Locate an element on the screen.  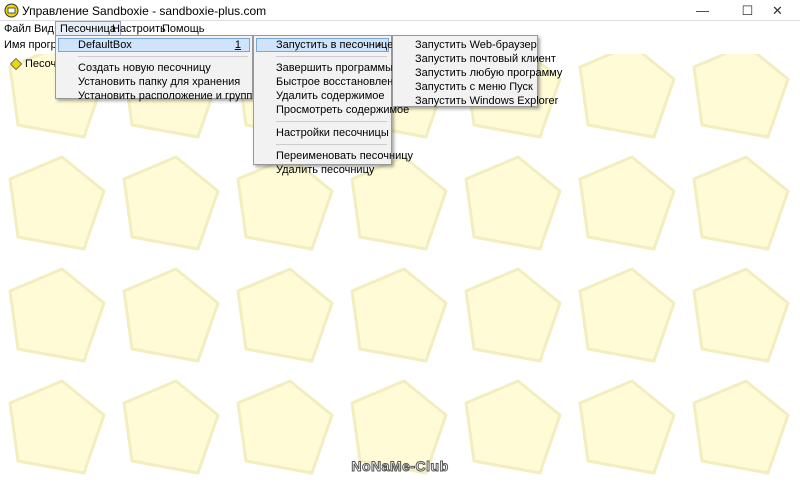
defaultbox-shortcut: 1 is located at coordinates (237, 45).